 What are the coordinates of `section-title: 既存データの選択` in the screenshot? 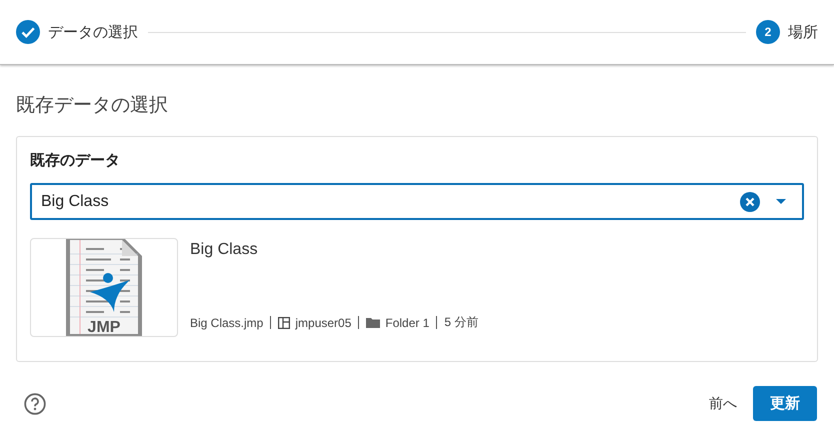 It's located at (92, 106).